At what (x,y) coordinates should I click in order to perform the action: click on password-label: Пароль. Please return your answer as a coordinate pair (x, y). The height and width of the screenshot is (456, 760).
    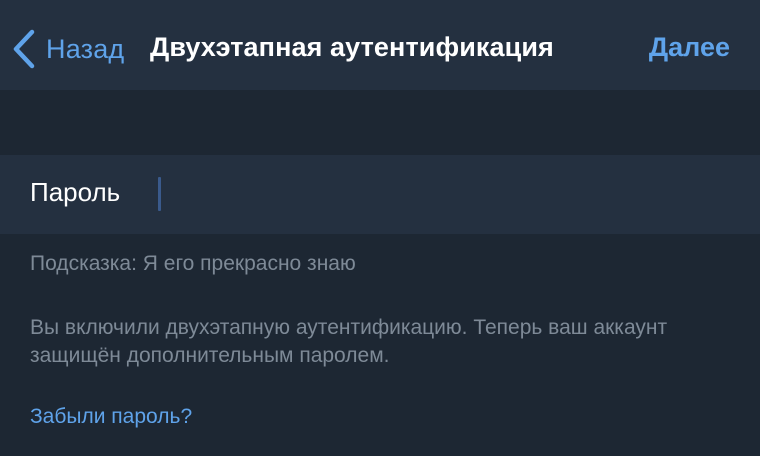
    Looking at the image, I should click on (75, 192).